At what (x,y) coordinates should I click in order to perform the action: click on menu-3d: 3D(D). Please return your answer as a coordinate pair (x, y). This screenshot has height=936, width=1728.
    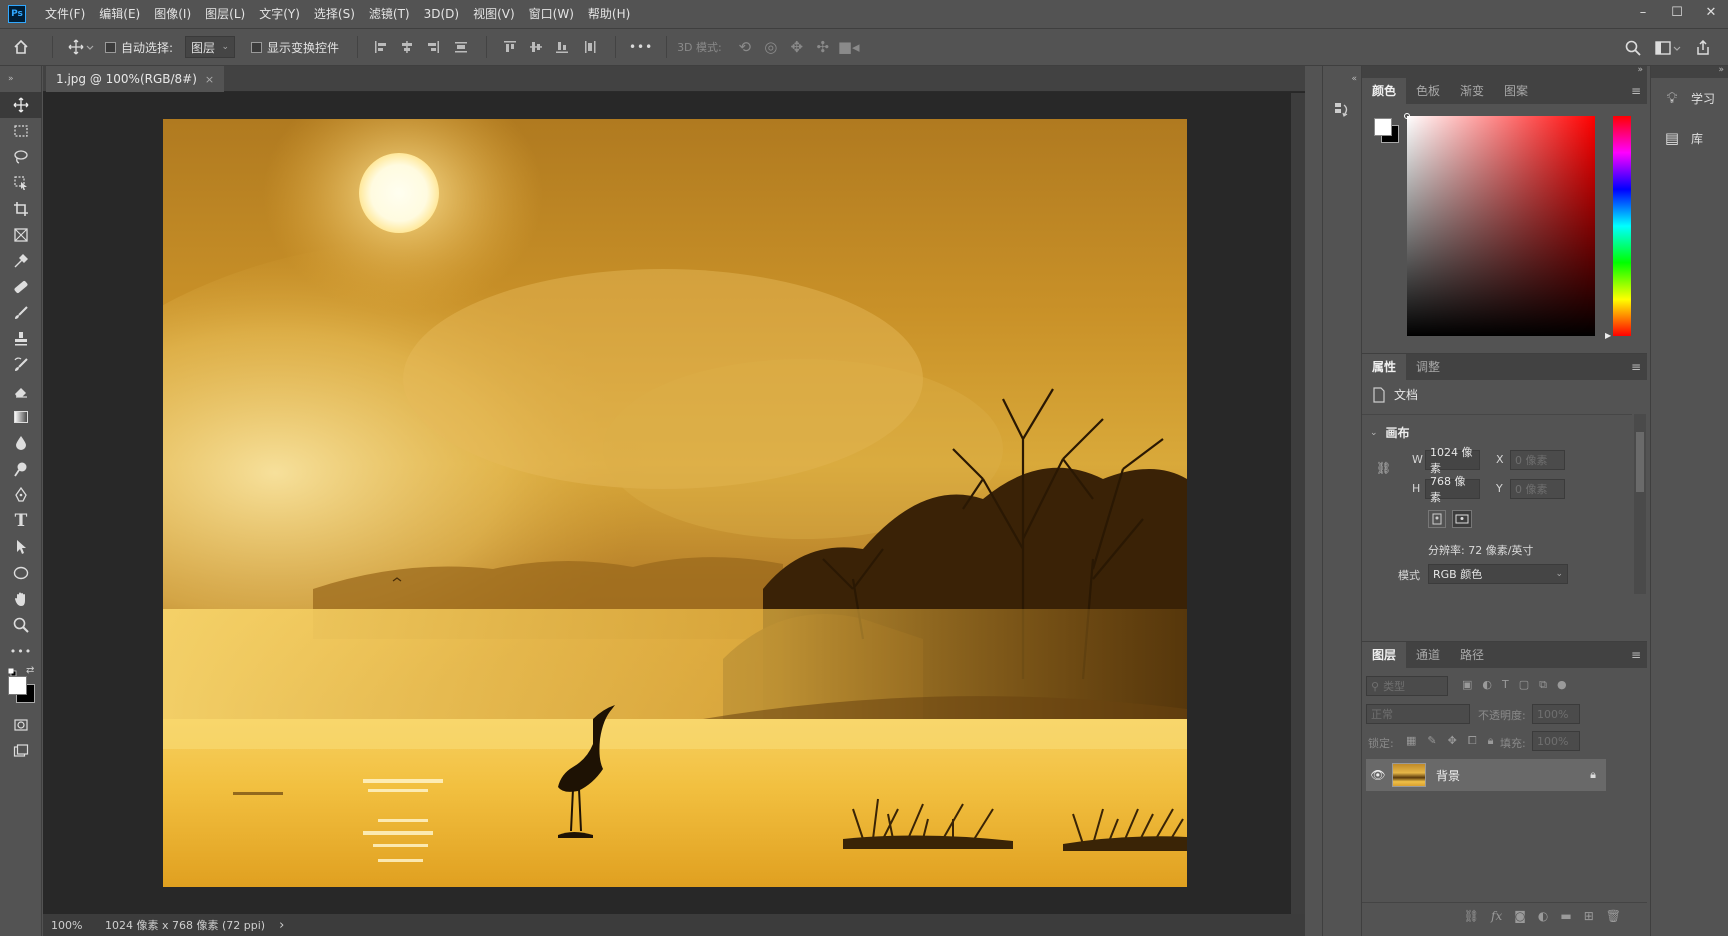
    Looking at the image, I should click on (441, 14).